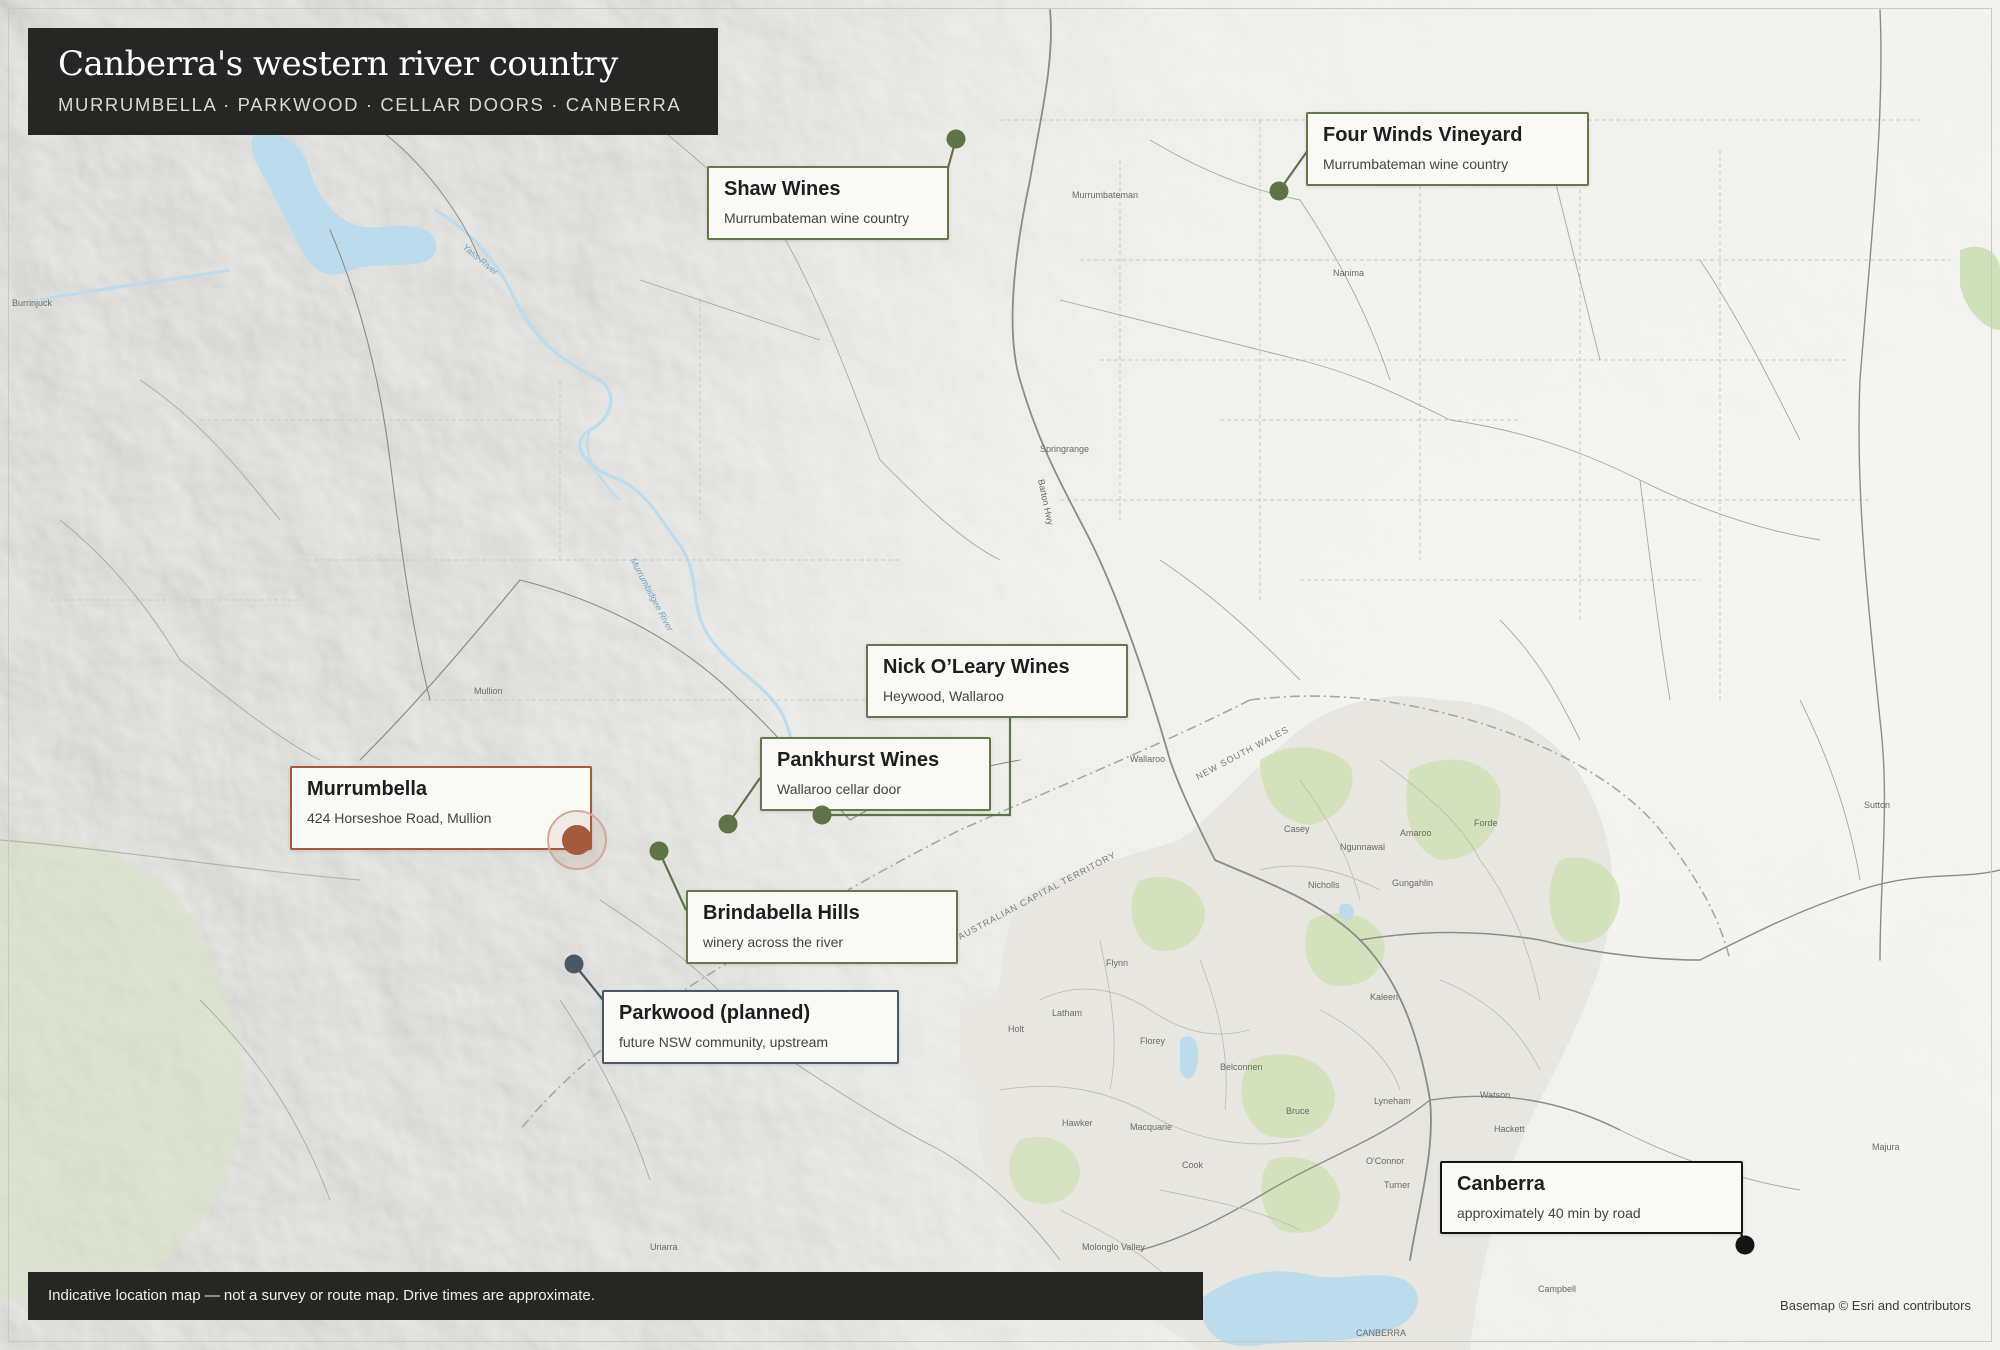 The height and width of the screenshot is (1350, 2000). Describe the element at coordinates (577, 840) in the screenshot. I see `pin-murrumbella` at that location.